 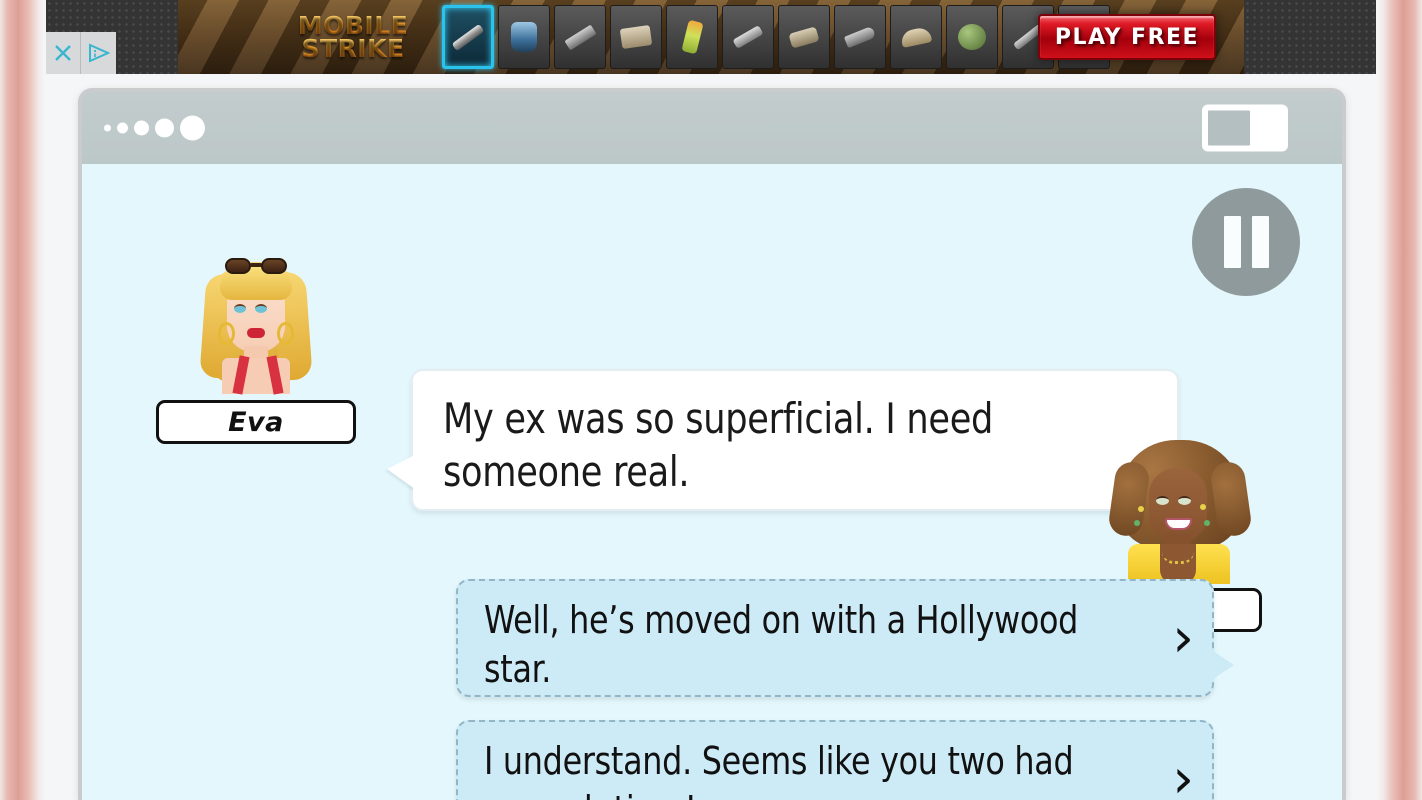 I want to click on play-free-label: PLAY FREE, so click(x=1127, y=37).